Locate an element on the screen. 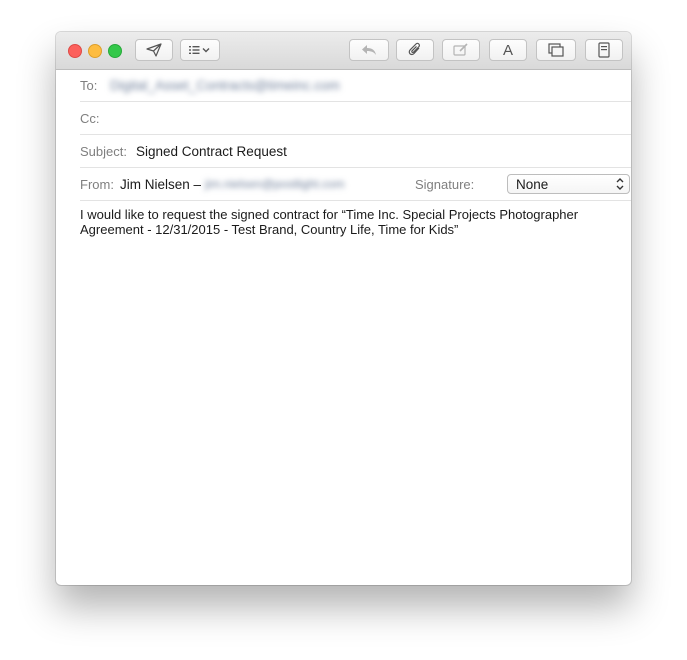 Image resolution: width=687 pixels, height=660 pixels. attachment-icon is located at coordinates (415, 50).